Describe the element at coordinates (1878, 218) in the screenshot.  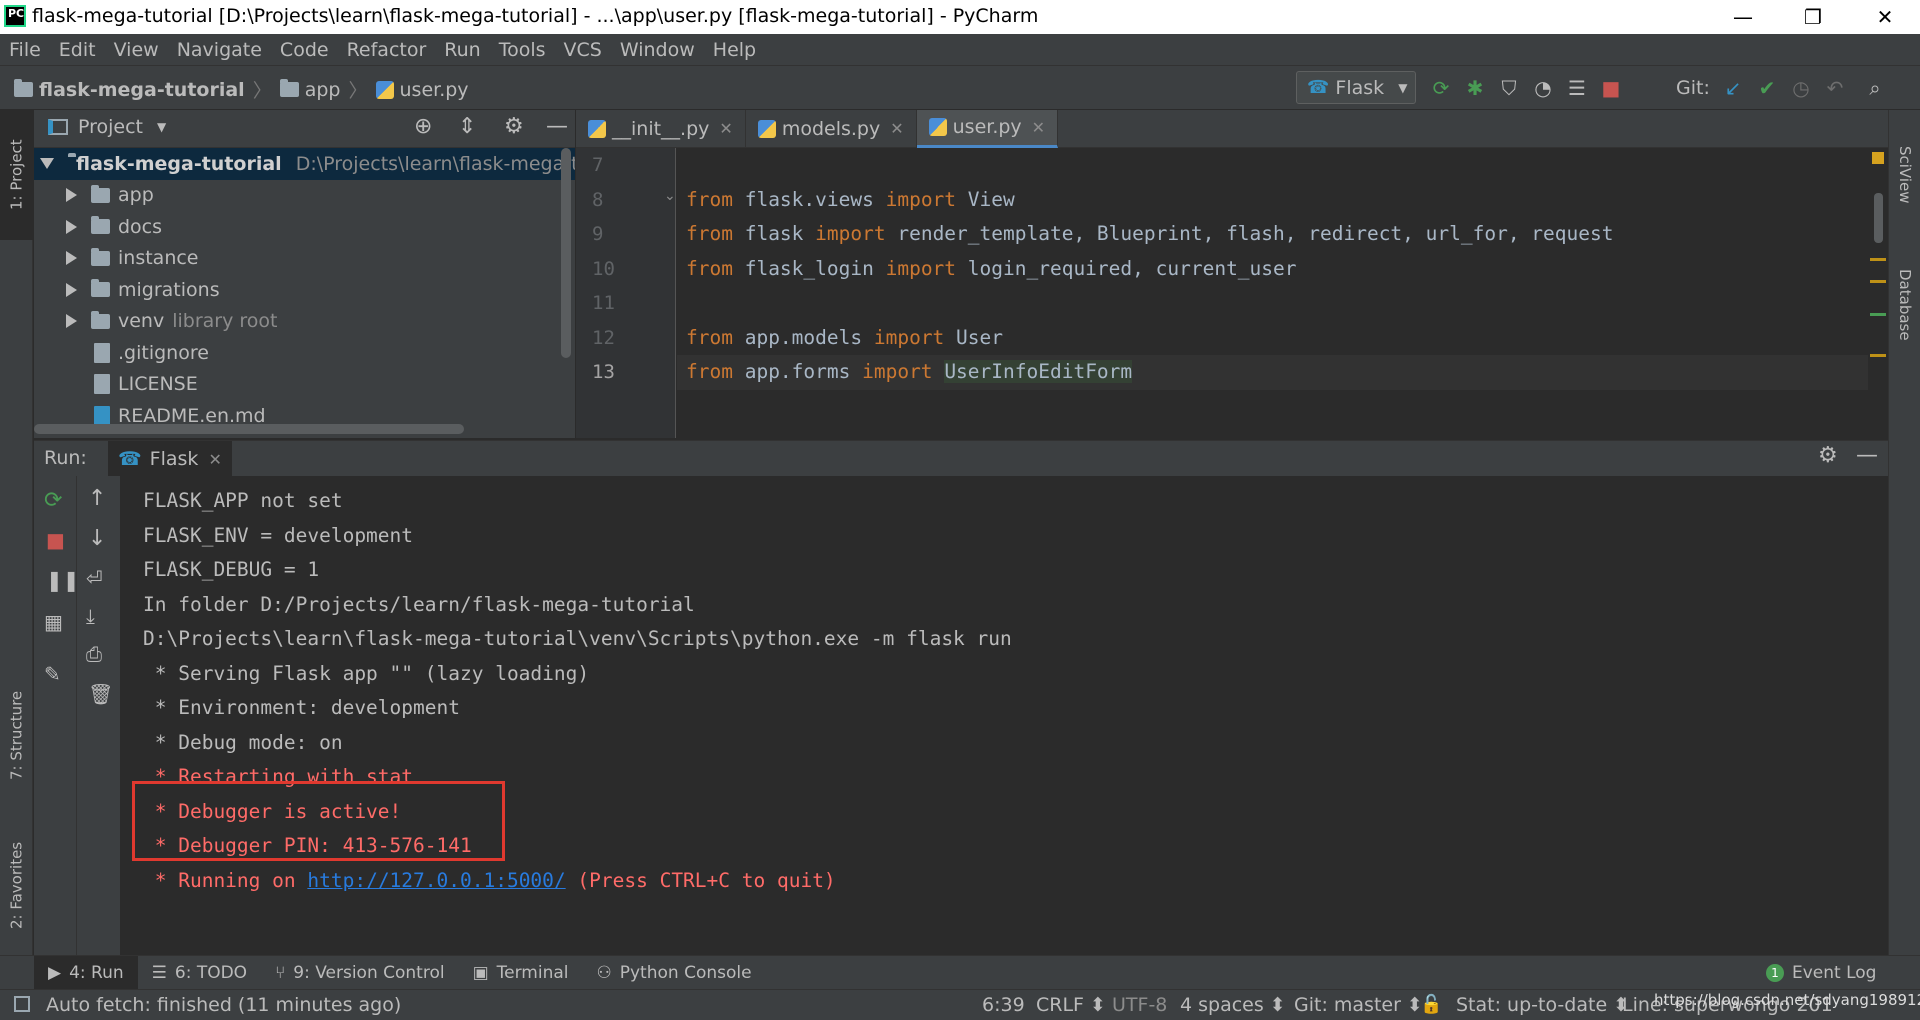
I see `editor-scrollbar` at that location.